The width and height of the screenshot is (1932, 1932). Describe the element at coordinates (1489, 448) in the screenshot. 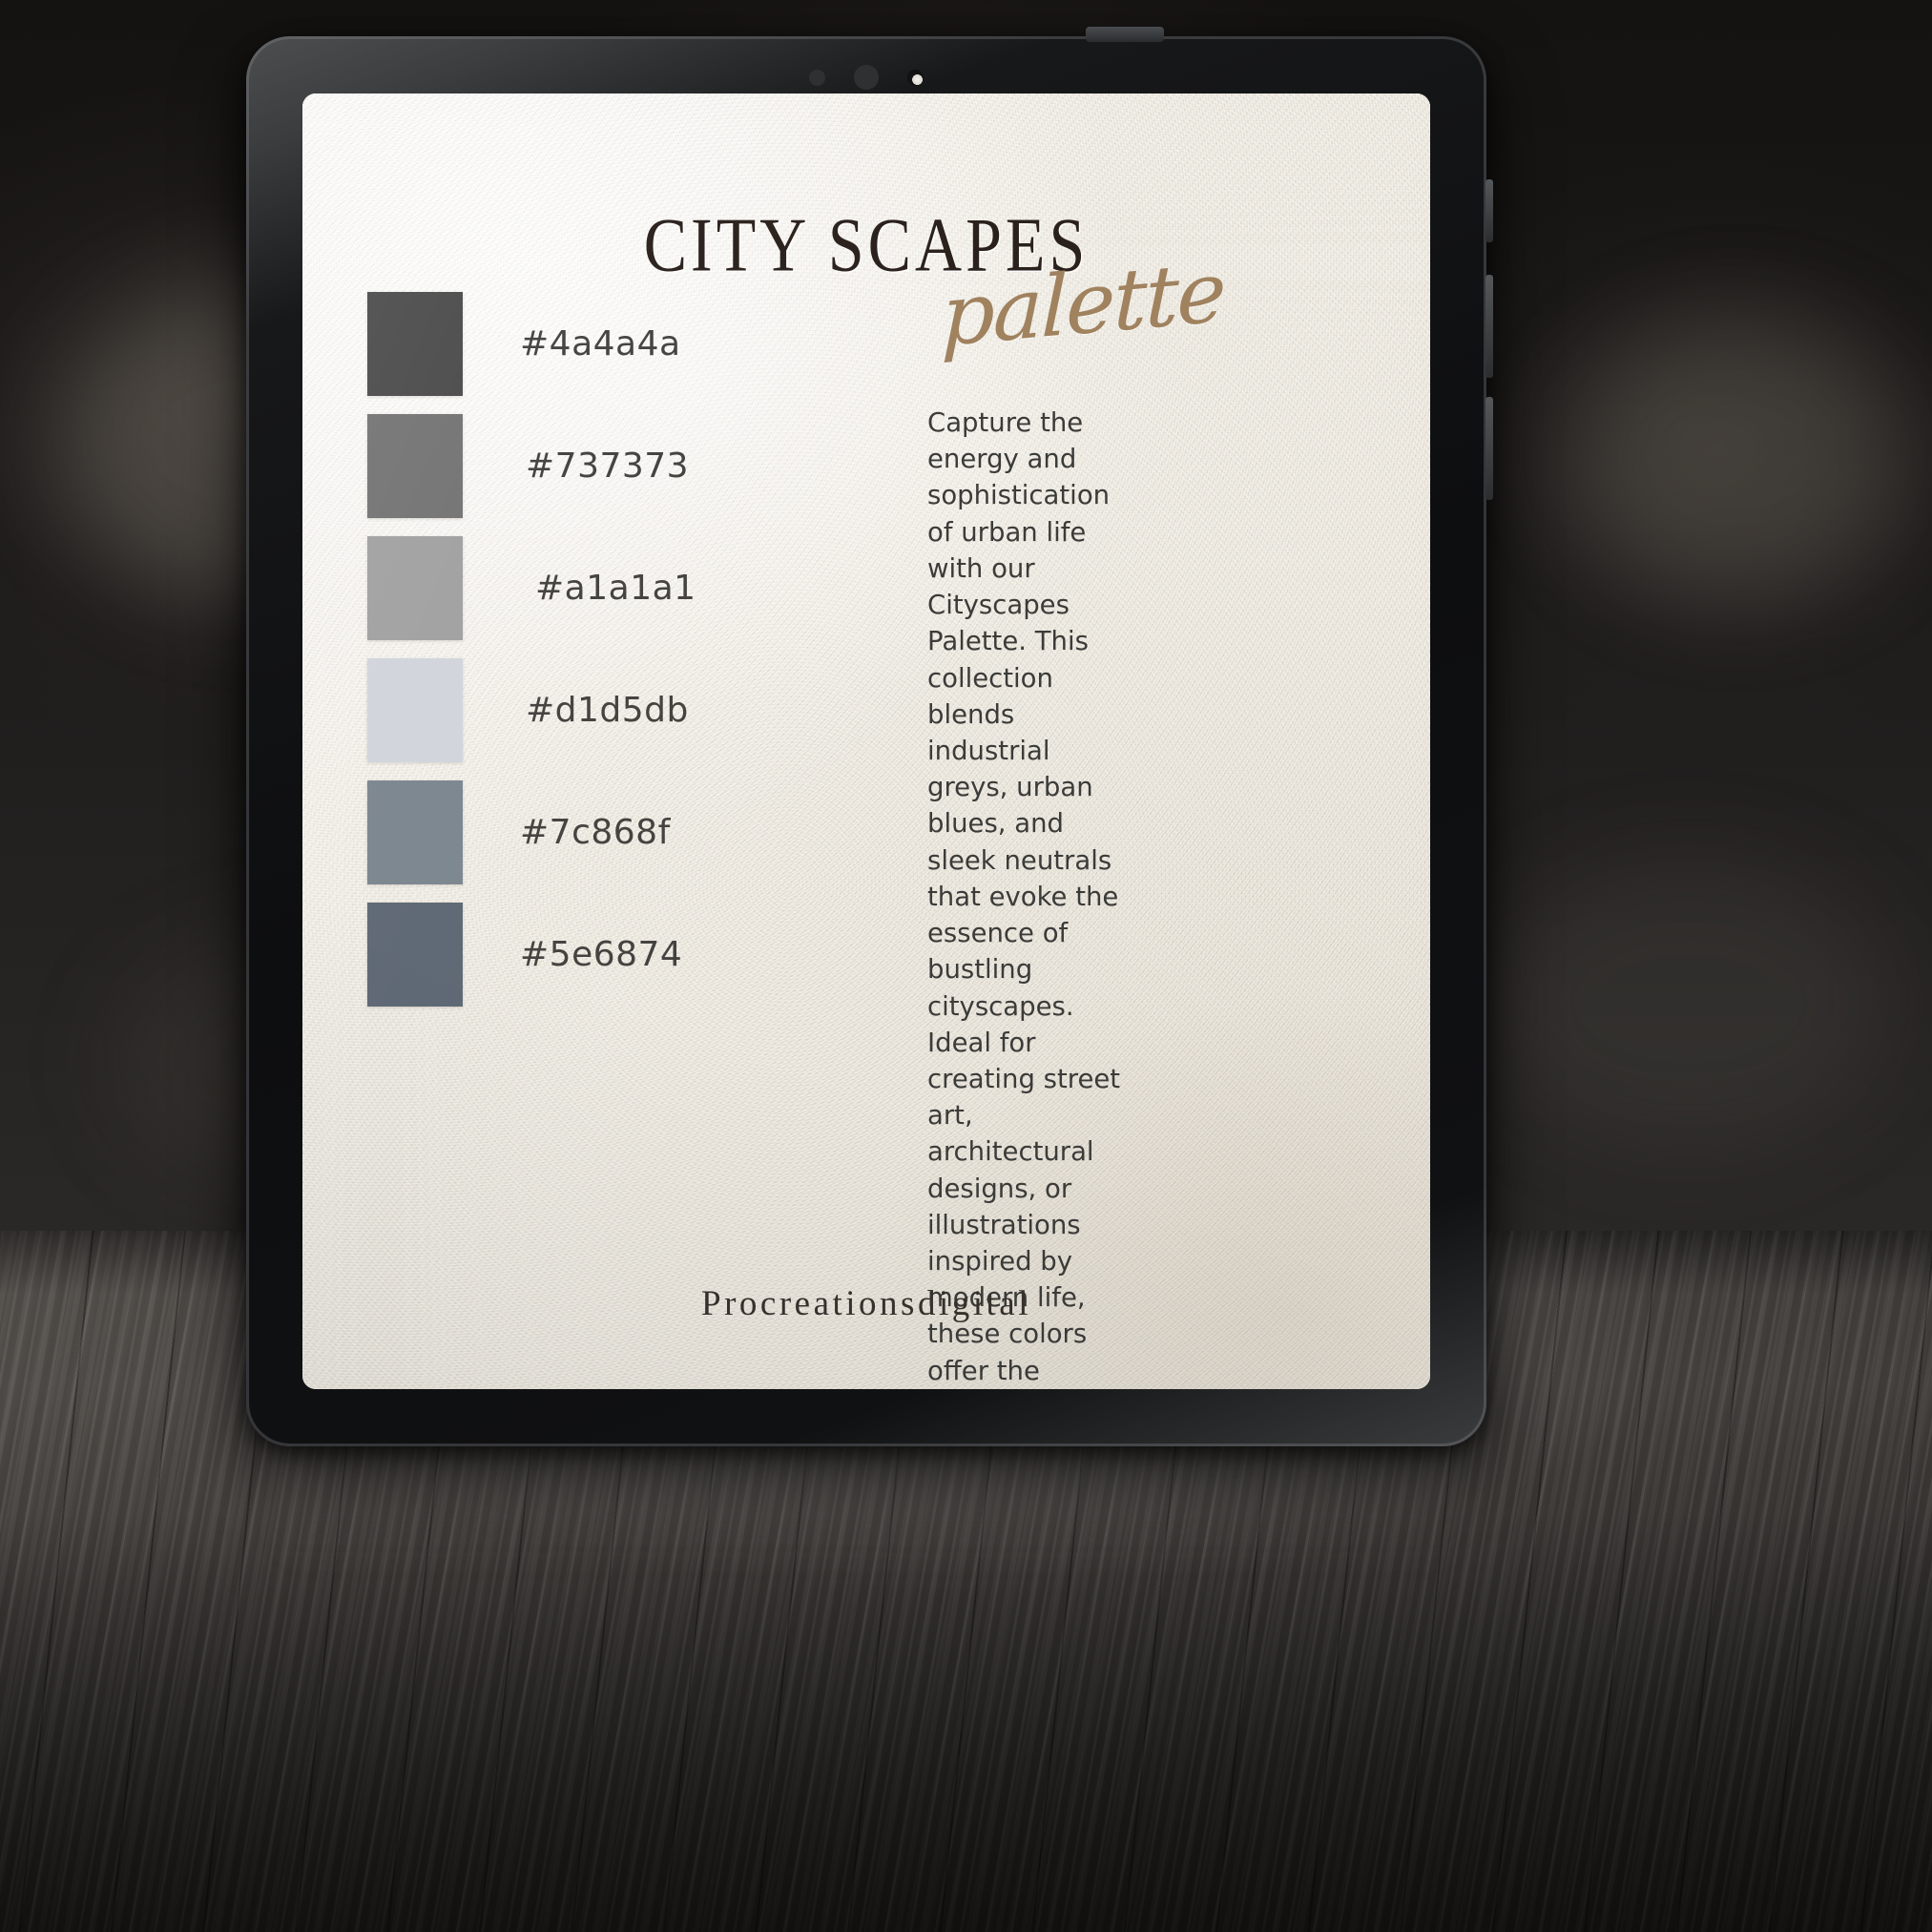

I see `volume-down-button` at that location.